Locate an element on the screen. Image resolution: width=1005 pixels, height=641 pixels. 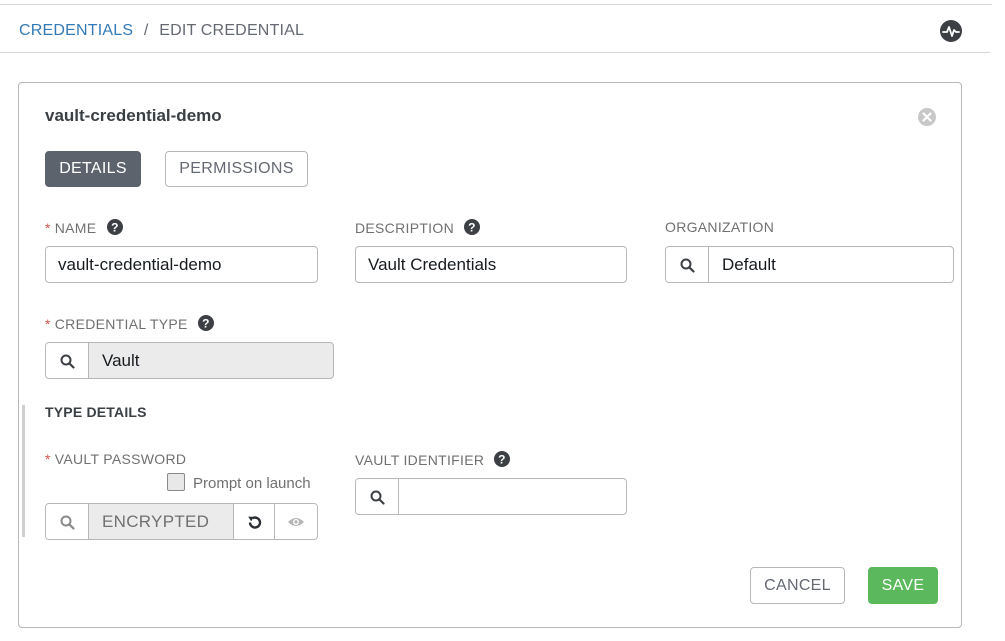
activity-stream-icon is located at coordinates (951, 31).